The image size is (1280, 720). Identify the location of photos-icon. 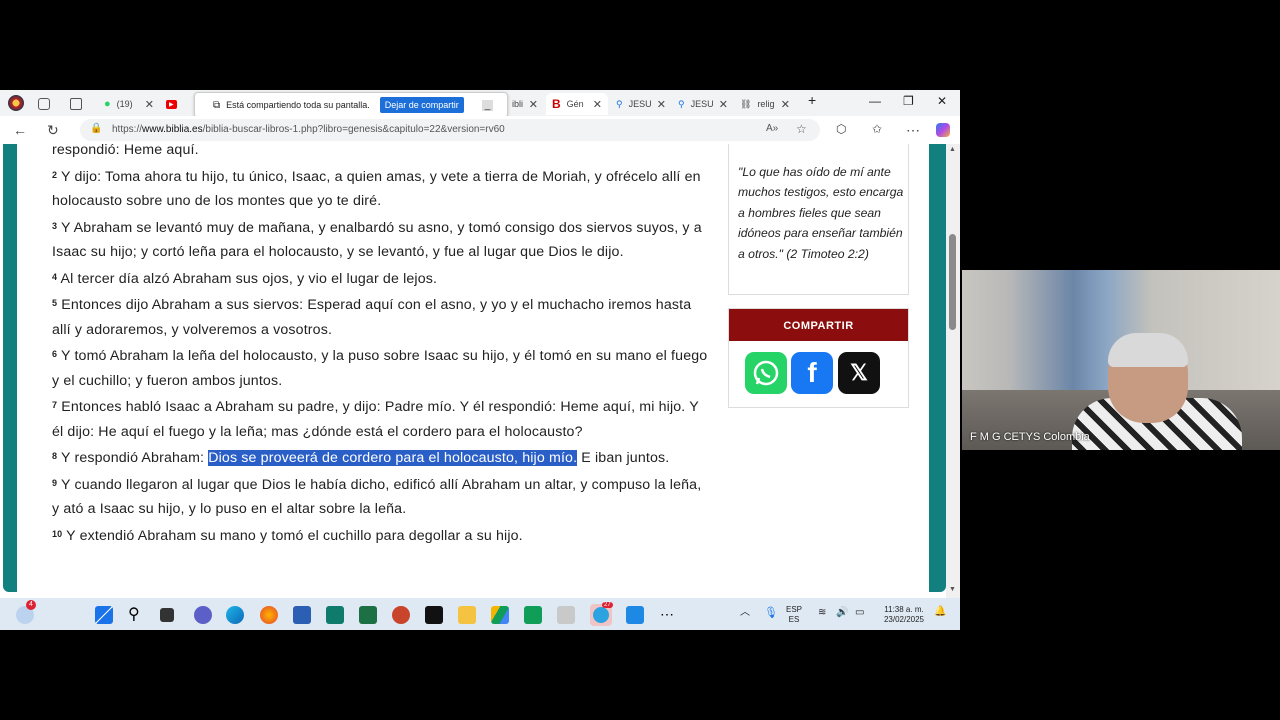
(566, 615).